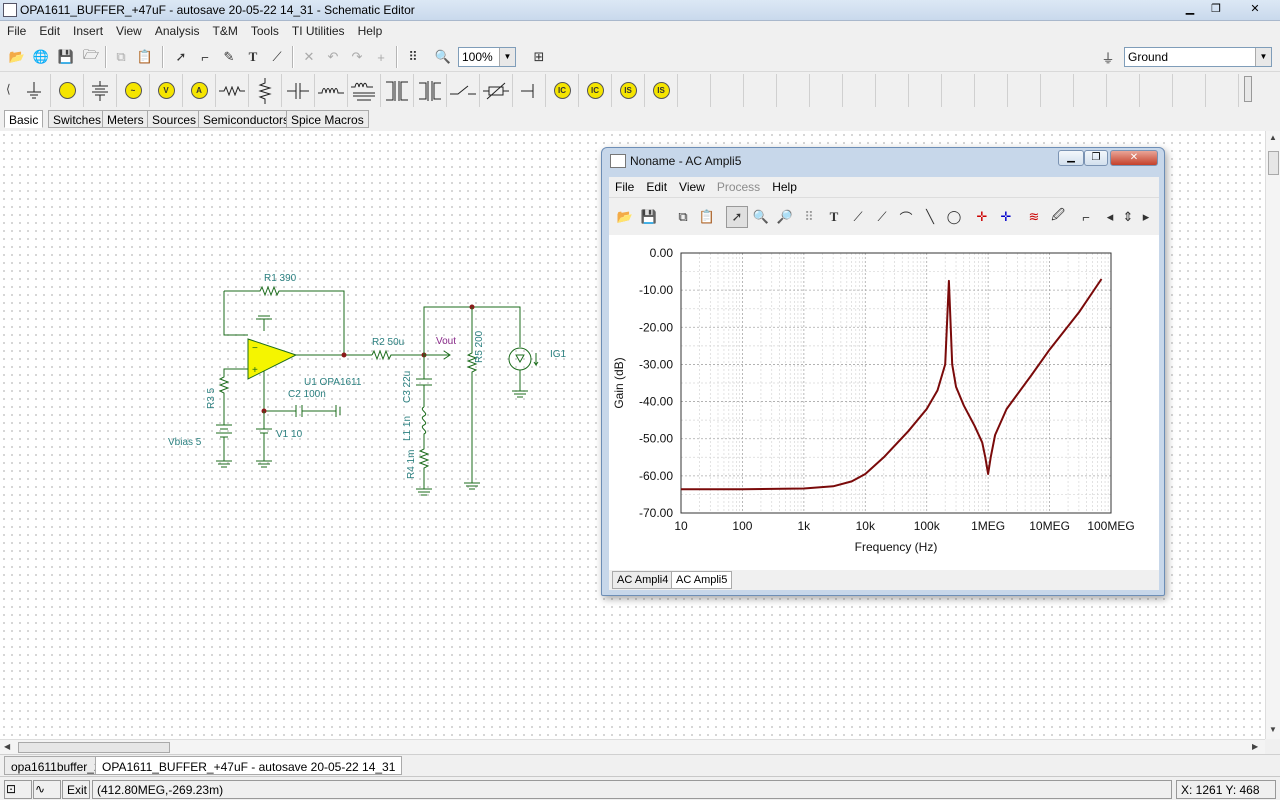 The width and height of the screenshot is (1280, 800). What do you see at coordinates (76, 789) in the screenshot?
I see `exit-button: Exit` at bounding box center [76, 789].